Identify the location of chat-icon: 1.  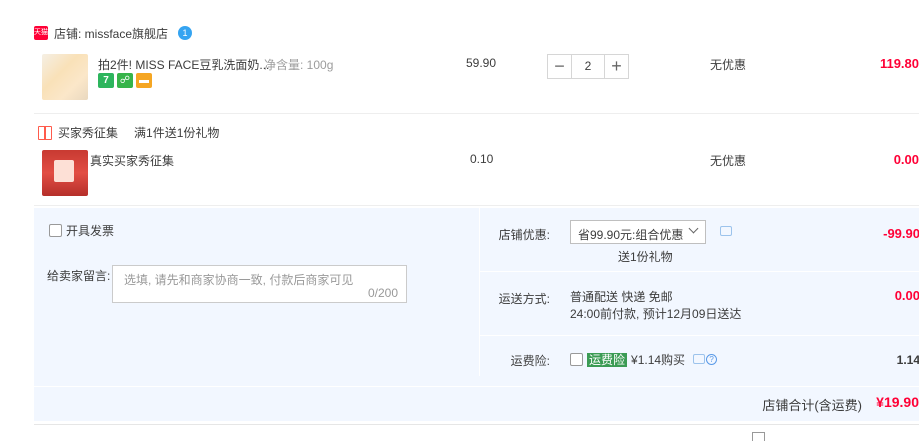
(185, 33).